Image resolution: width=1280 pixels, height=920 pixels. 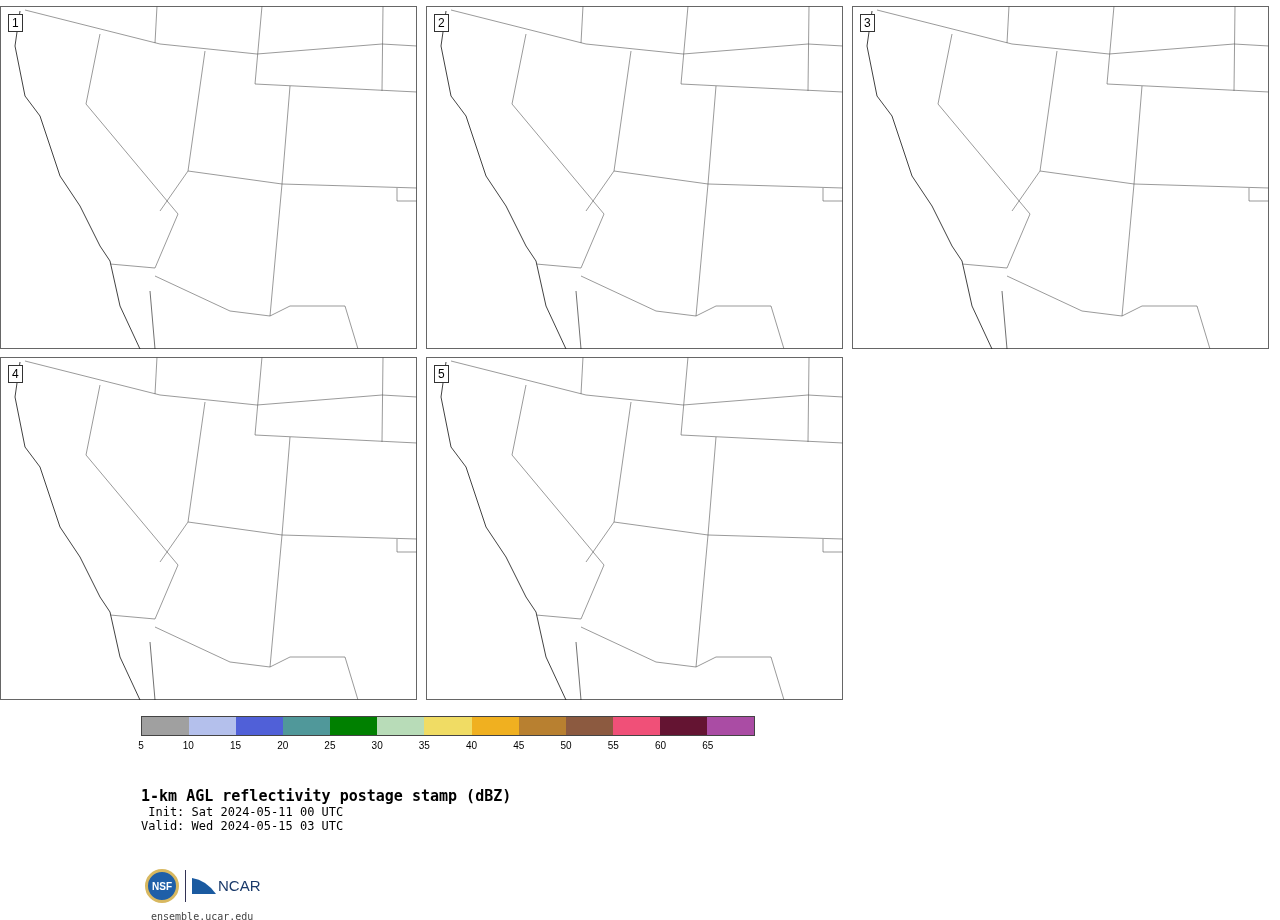 I want to click on tick-label: 5, so click(x=141, y=746).